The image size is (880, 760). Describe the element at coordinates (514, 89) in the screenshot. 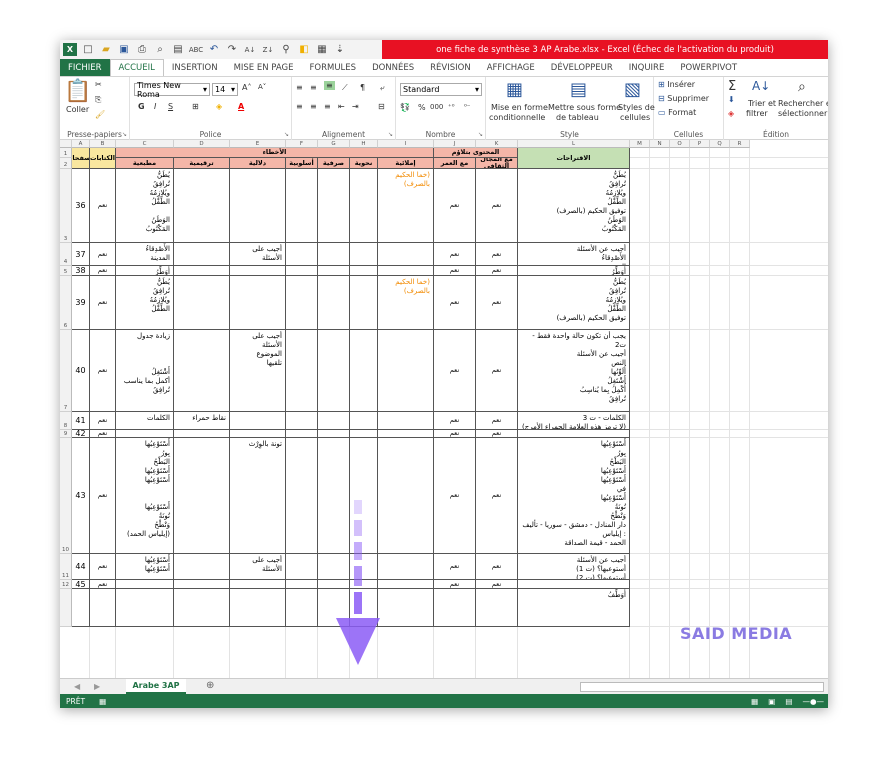

I see `conditional-format-icon: ▦` at that location.